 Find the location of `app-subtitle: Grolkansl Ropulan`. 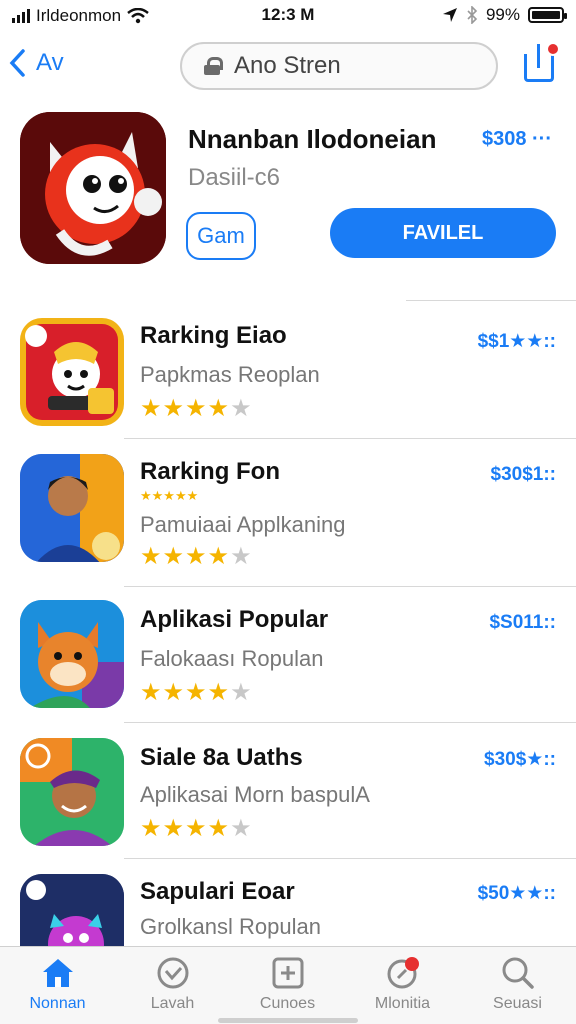

app-subtitle: Grolkansl Ropulan is located at coordinates (230, 926).